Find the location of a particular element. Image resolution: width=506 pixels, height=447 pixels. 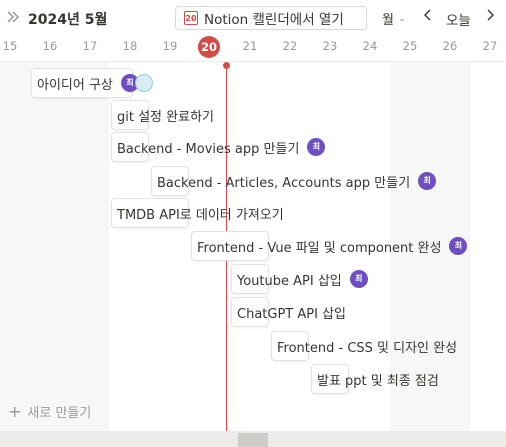

day-24: 24 is located at coordinates (370, 46).